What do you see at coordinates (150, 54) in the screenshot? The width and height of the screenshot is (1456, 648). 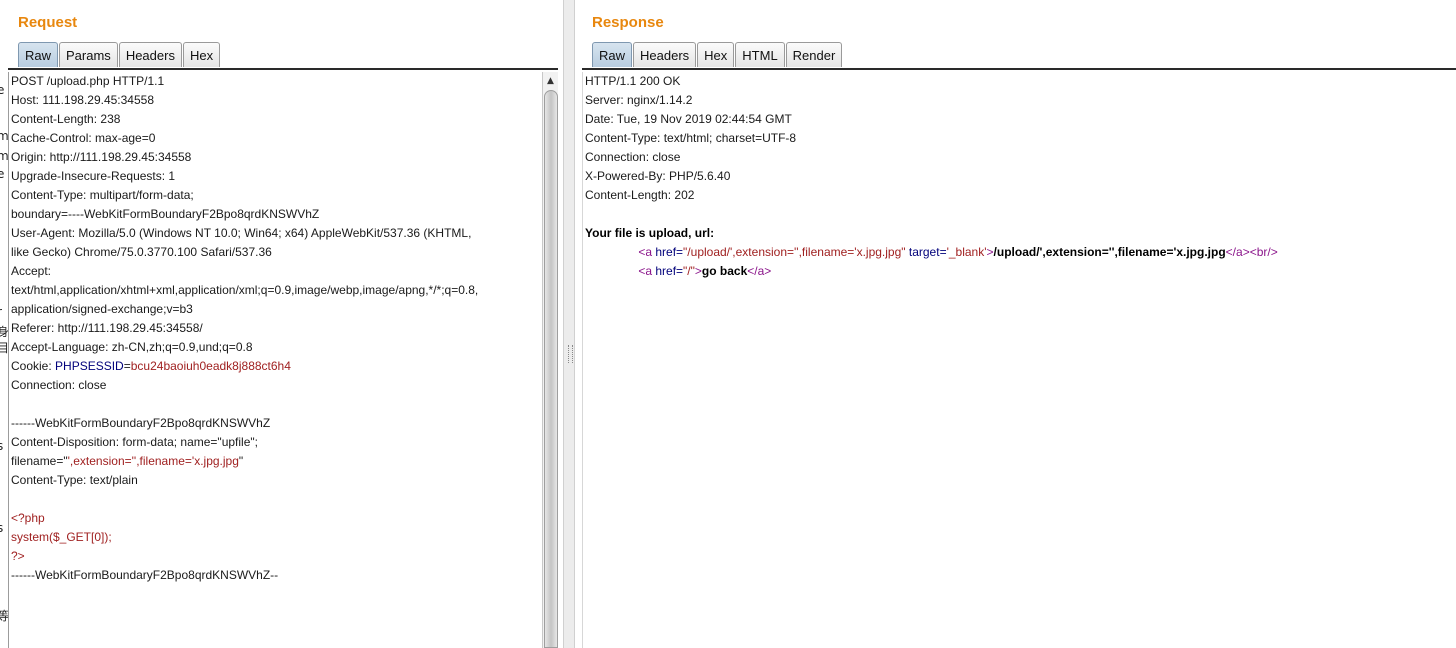 I see `tab-request-headers: Headers` at bounding box center [150, 54].